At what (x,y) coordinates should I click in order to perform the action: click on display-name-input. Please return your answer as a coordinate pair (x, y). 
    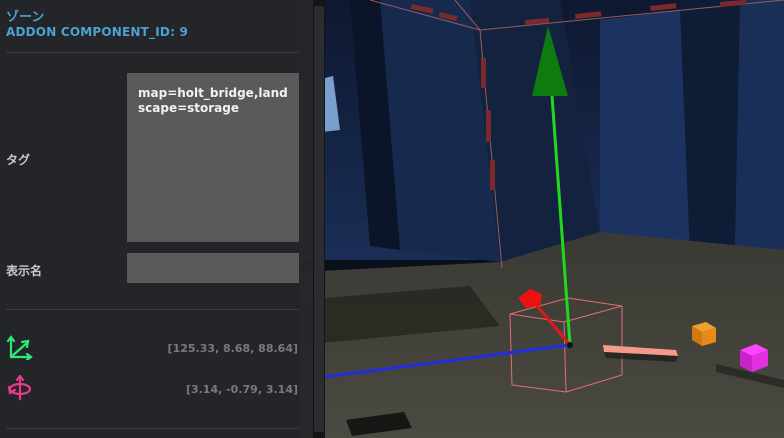
    Looking at the image, I should click on (213, 268).